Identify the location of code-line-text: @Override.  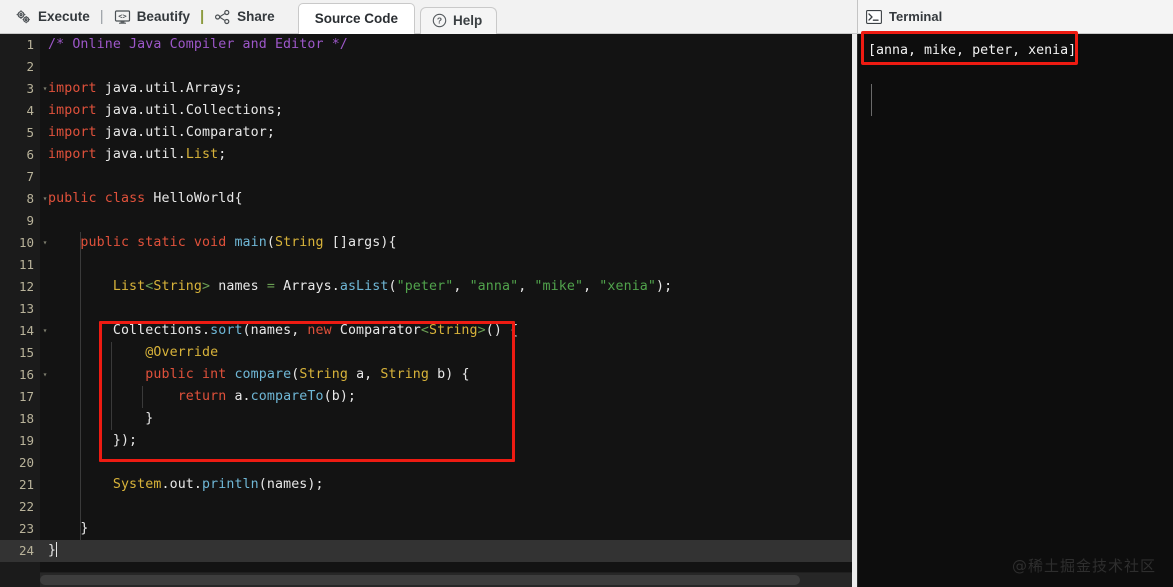
(446, 353).